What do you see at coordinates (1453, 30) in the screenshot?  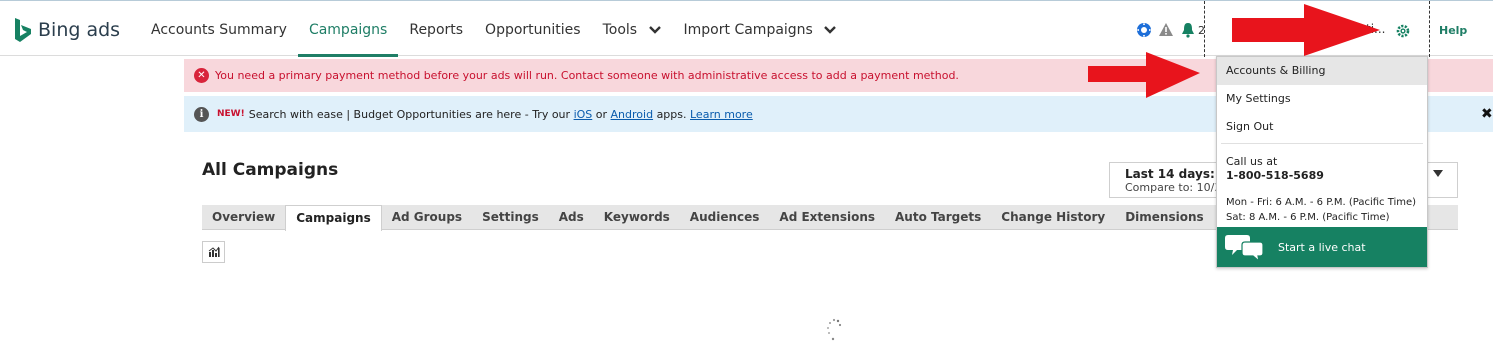 I see `help-link: Help` at bounding box center [1453, 30].